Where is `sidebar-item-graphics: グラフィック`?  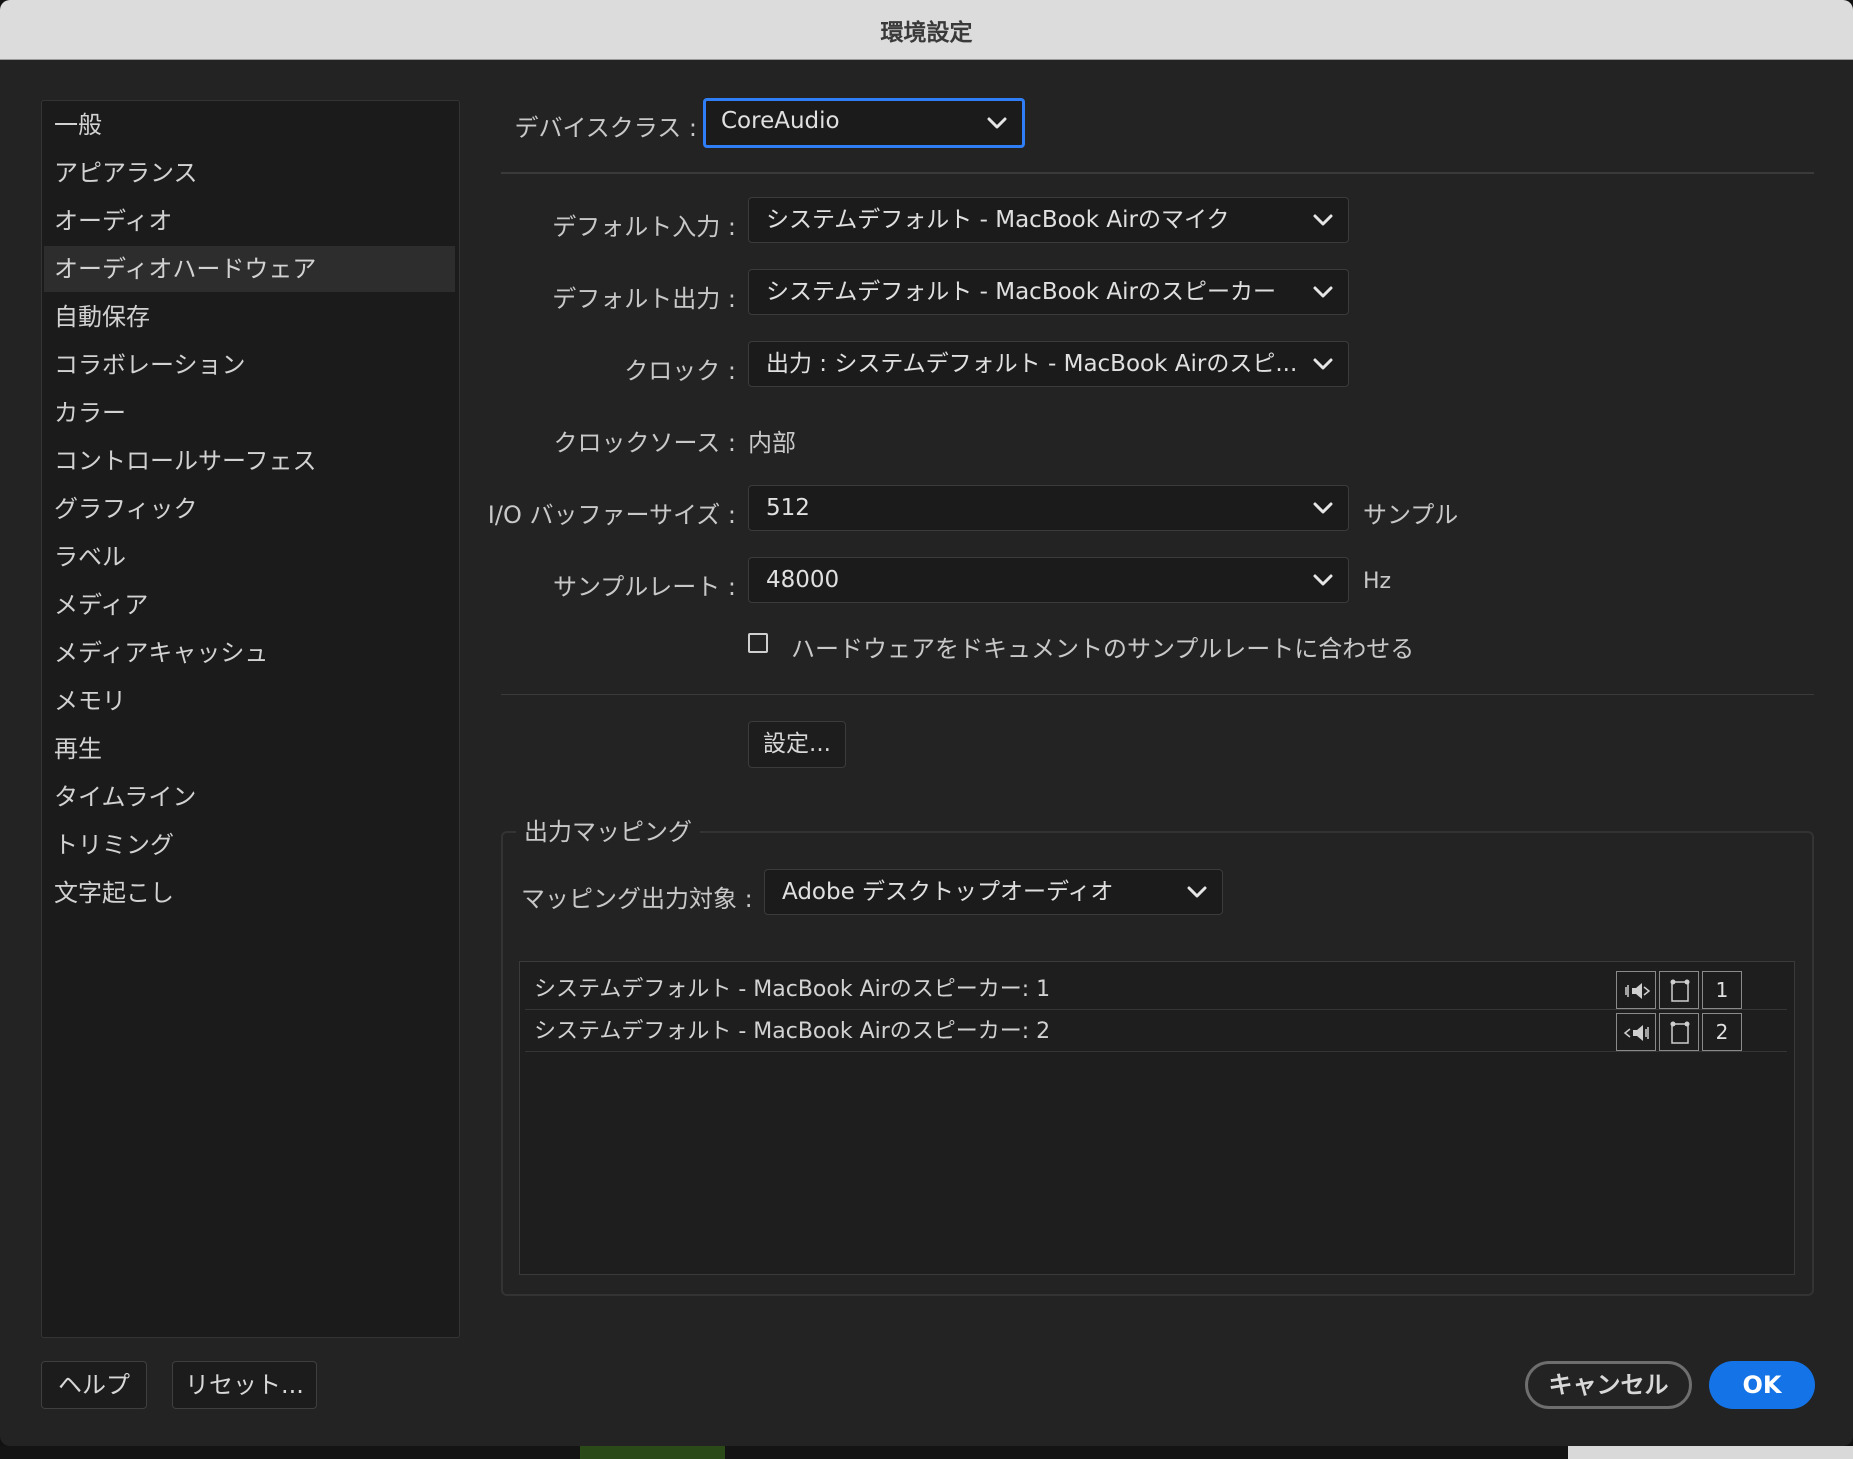 sidebar-item-graphics: グラフィック is located at coordinates (249, 509).